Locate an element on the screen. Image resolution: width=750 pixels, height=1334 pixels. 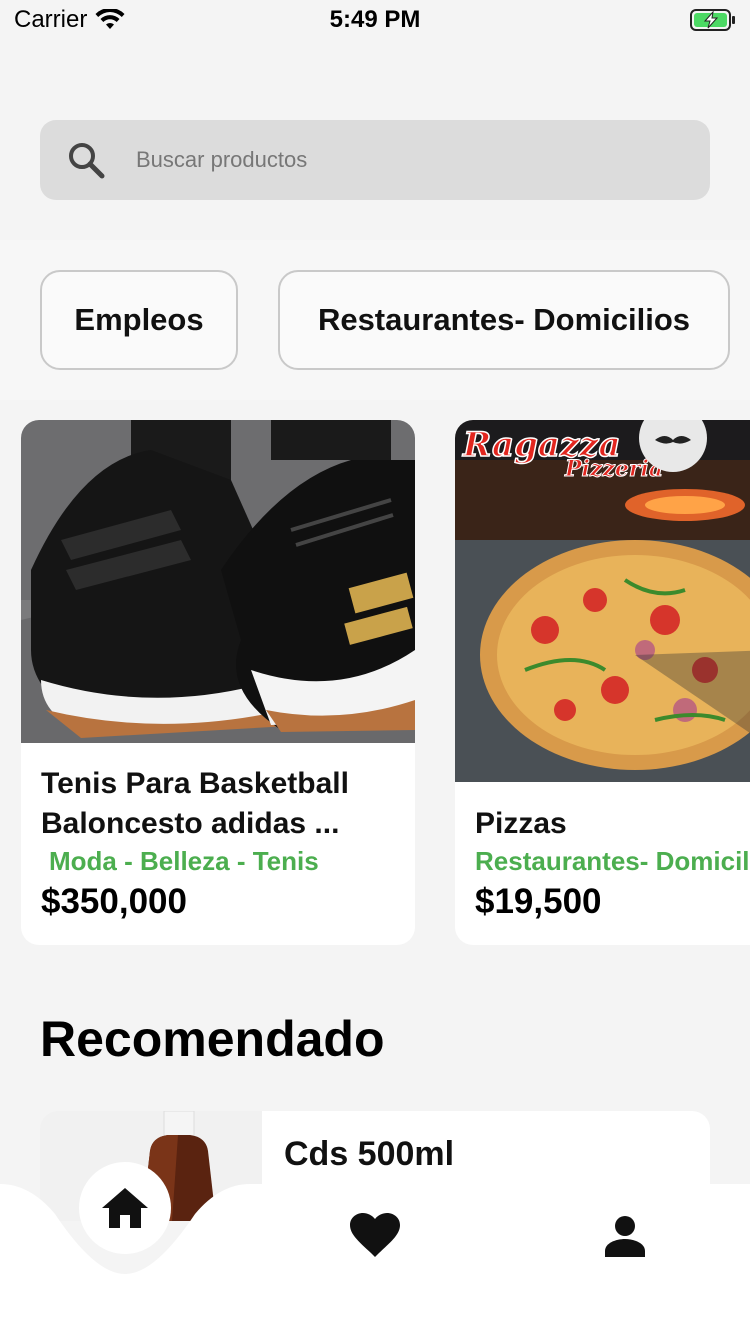
person-icon is located at coordinates (625, 1236).